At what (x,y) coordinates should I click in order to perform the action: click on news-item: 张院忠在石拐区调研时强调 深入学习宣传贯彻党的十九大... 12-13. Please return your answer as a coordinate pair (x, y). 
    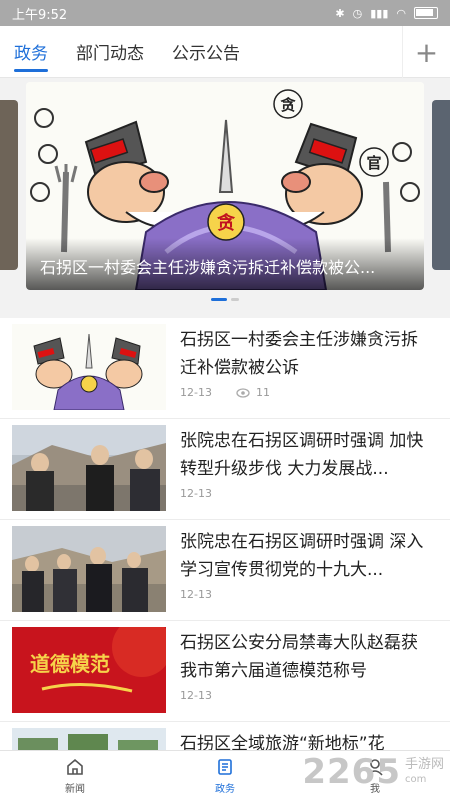
    Looking at the image, I should click on (225, 570).